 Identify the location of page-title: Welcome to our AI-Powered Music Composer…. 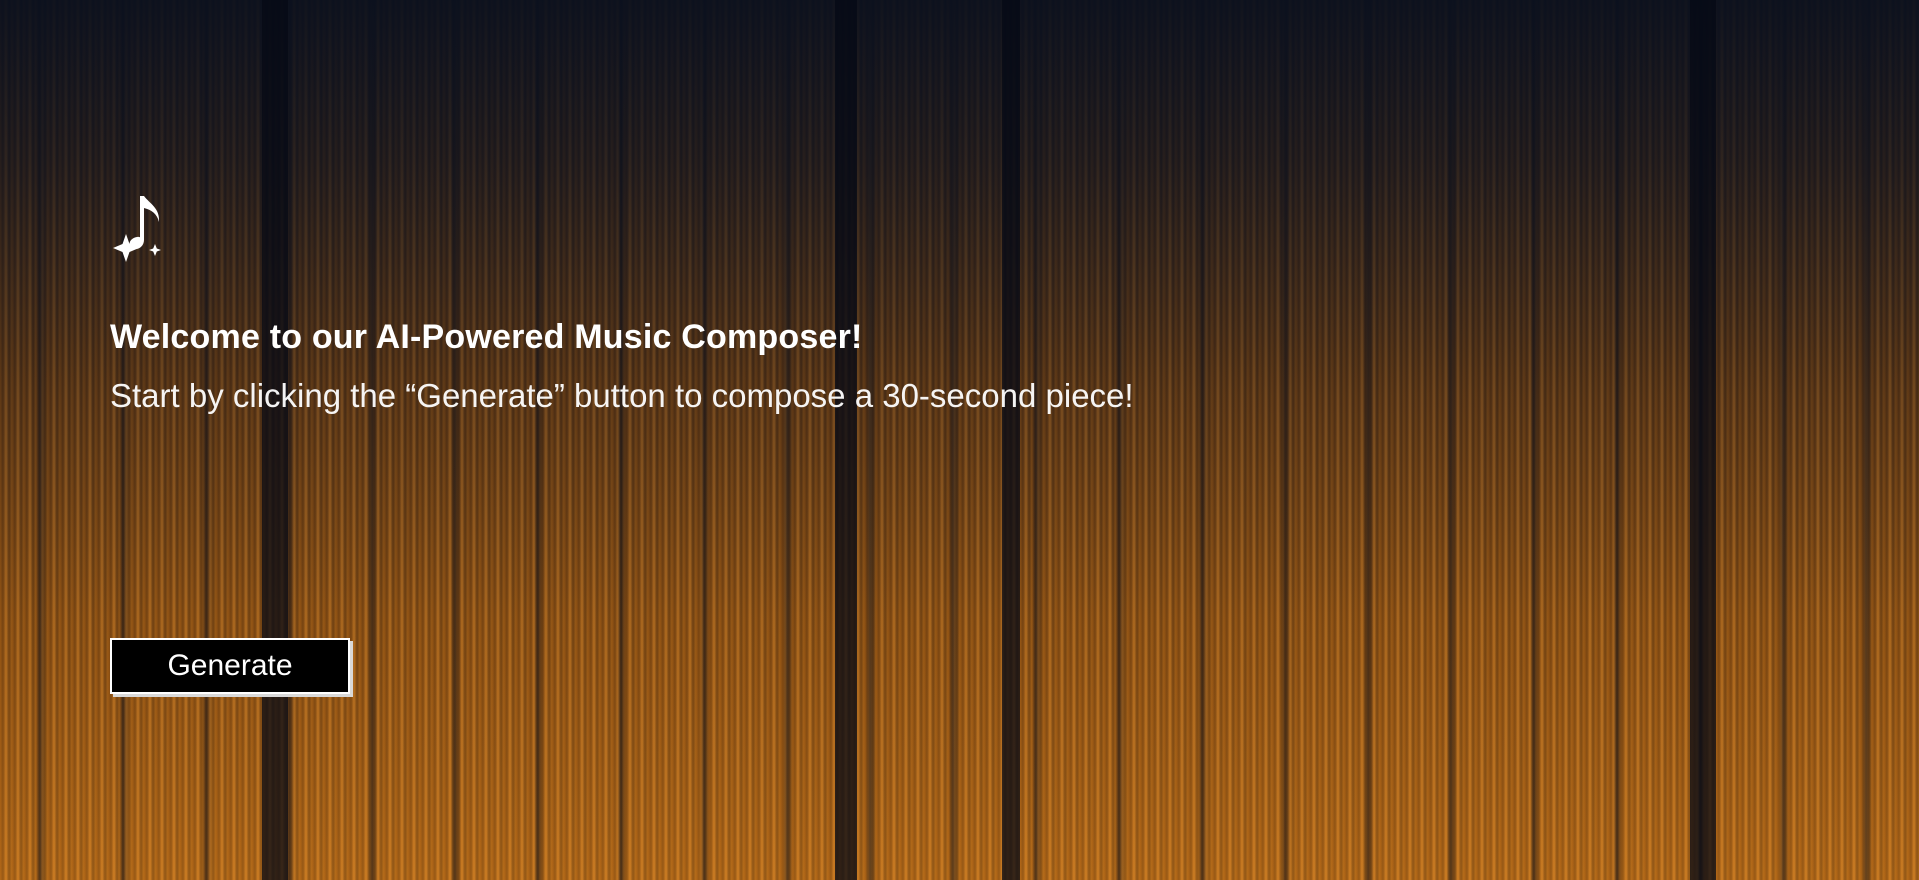
(486, 337).